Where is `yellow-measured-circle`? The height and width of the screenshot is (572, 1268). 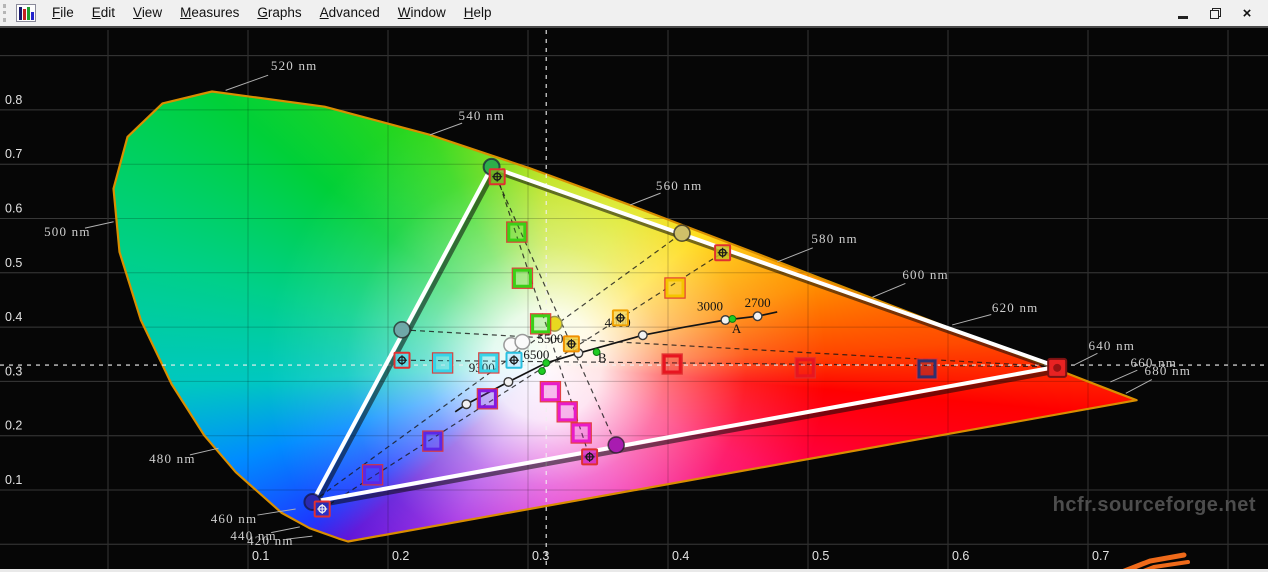 yellow-measured-circle is located at coordinates (682, 233).